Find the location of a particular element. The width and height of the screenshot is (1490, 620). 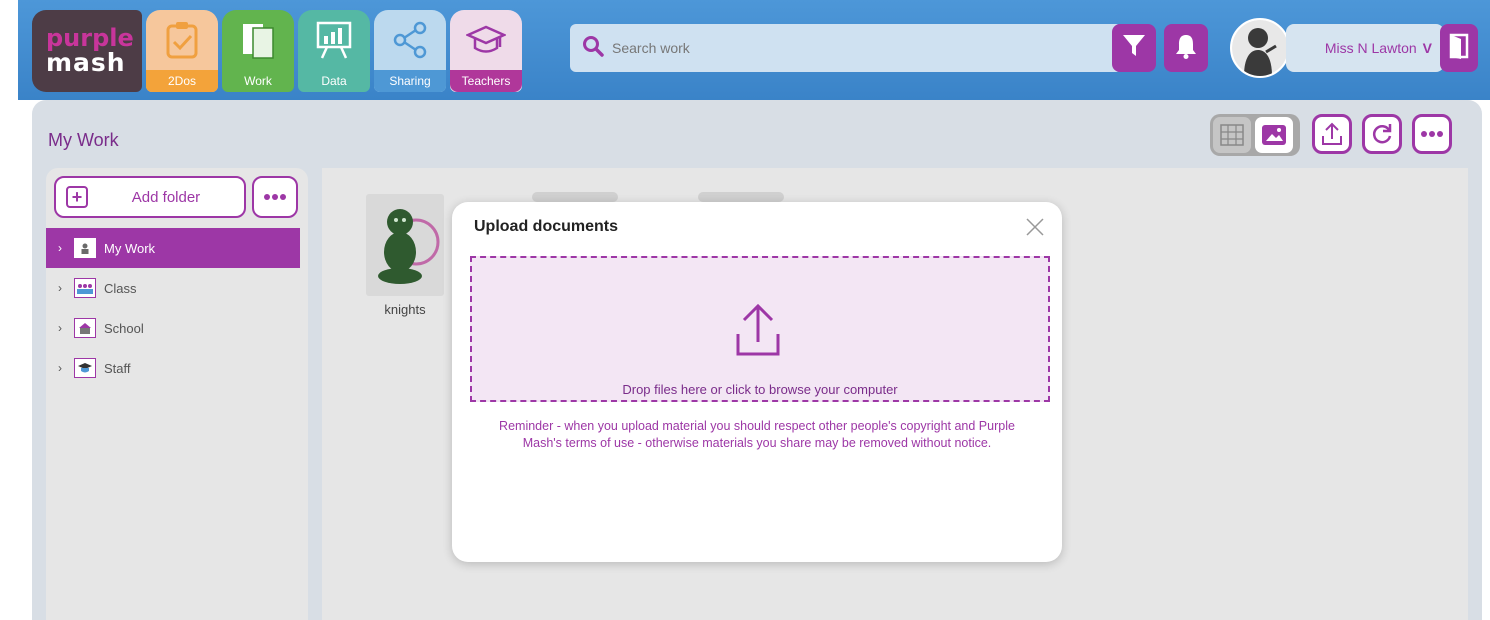

refresh-button is located at coordinates (1382, 134).